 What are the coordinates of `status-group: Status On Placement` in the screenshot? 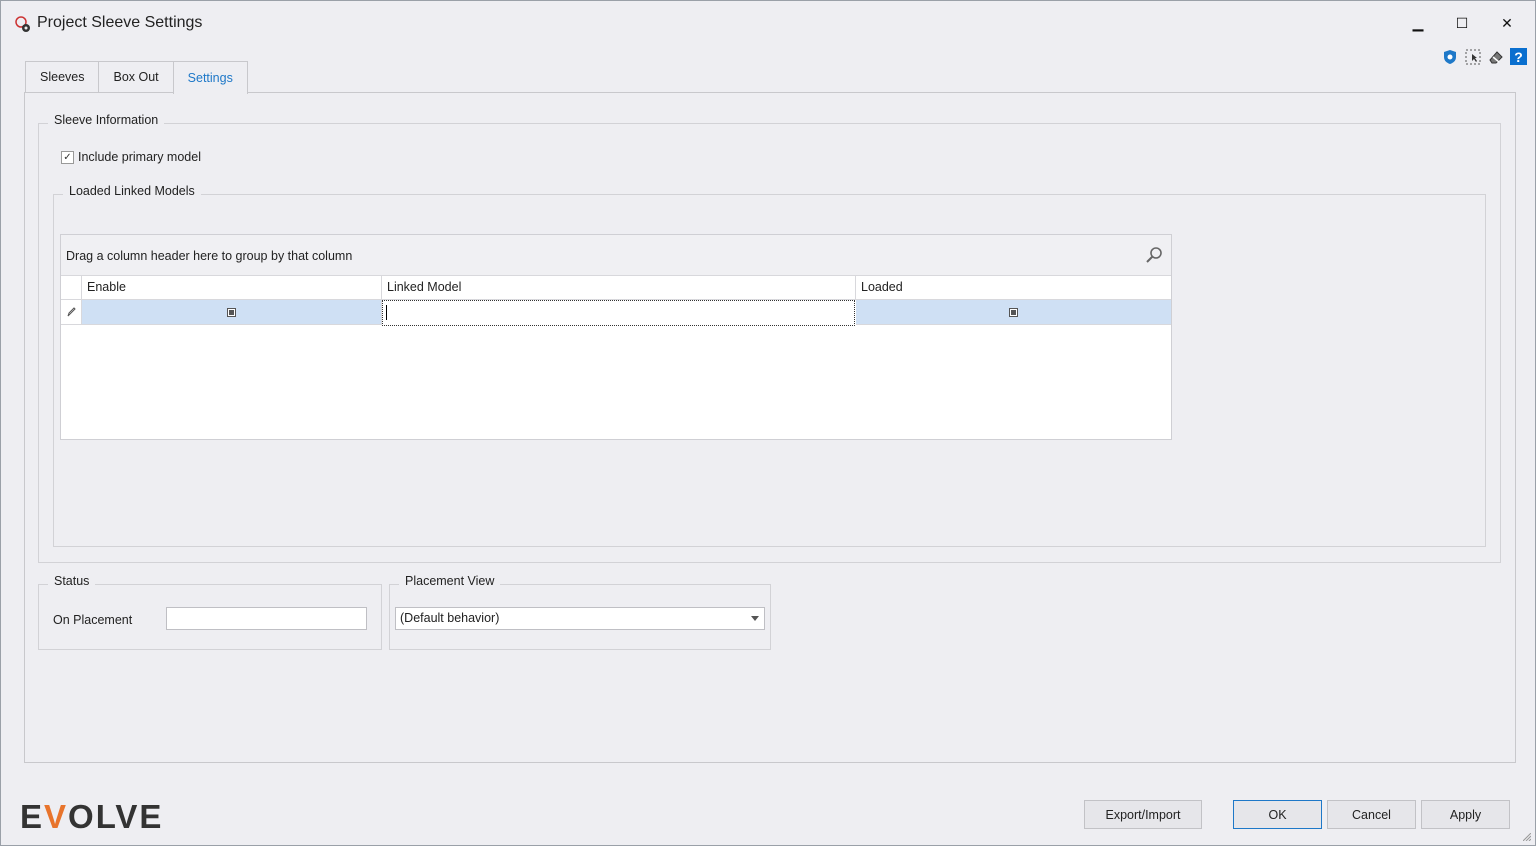 It's located at (210, 612).